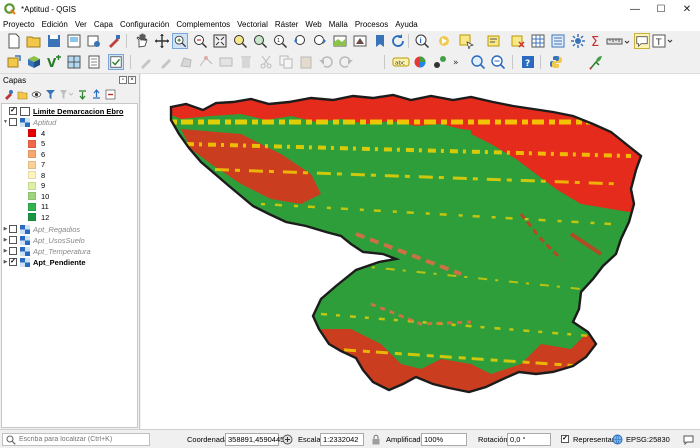  Describe the element at coordinates (5, 122) in the screenshot. I see `collapse-arrow-icon: ▼` at that location.